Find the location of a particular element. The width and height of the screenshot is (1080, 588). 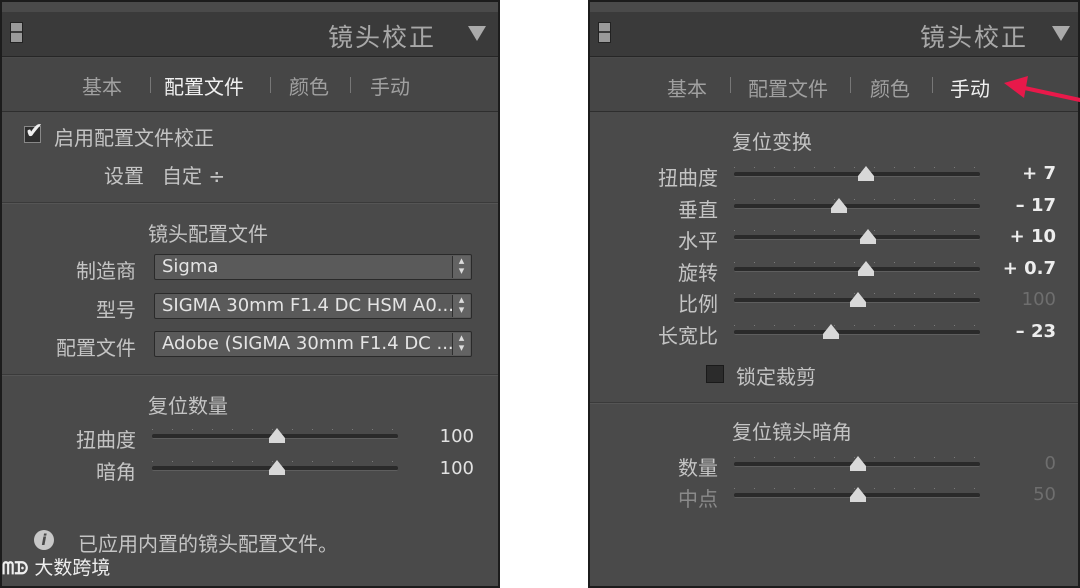

slider-label: 中点 is located at coordinates (698, 499).